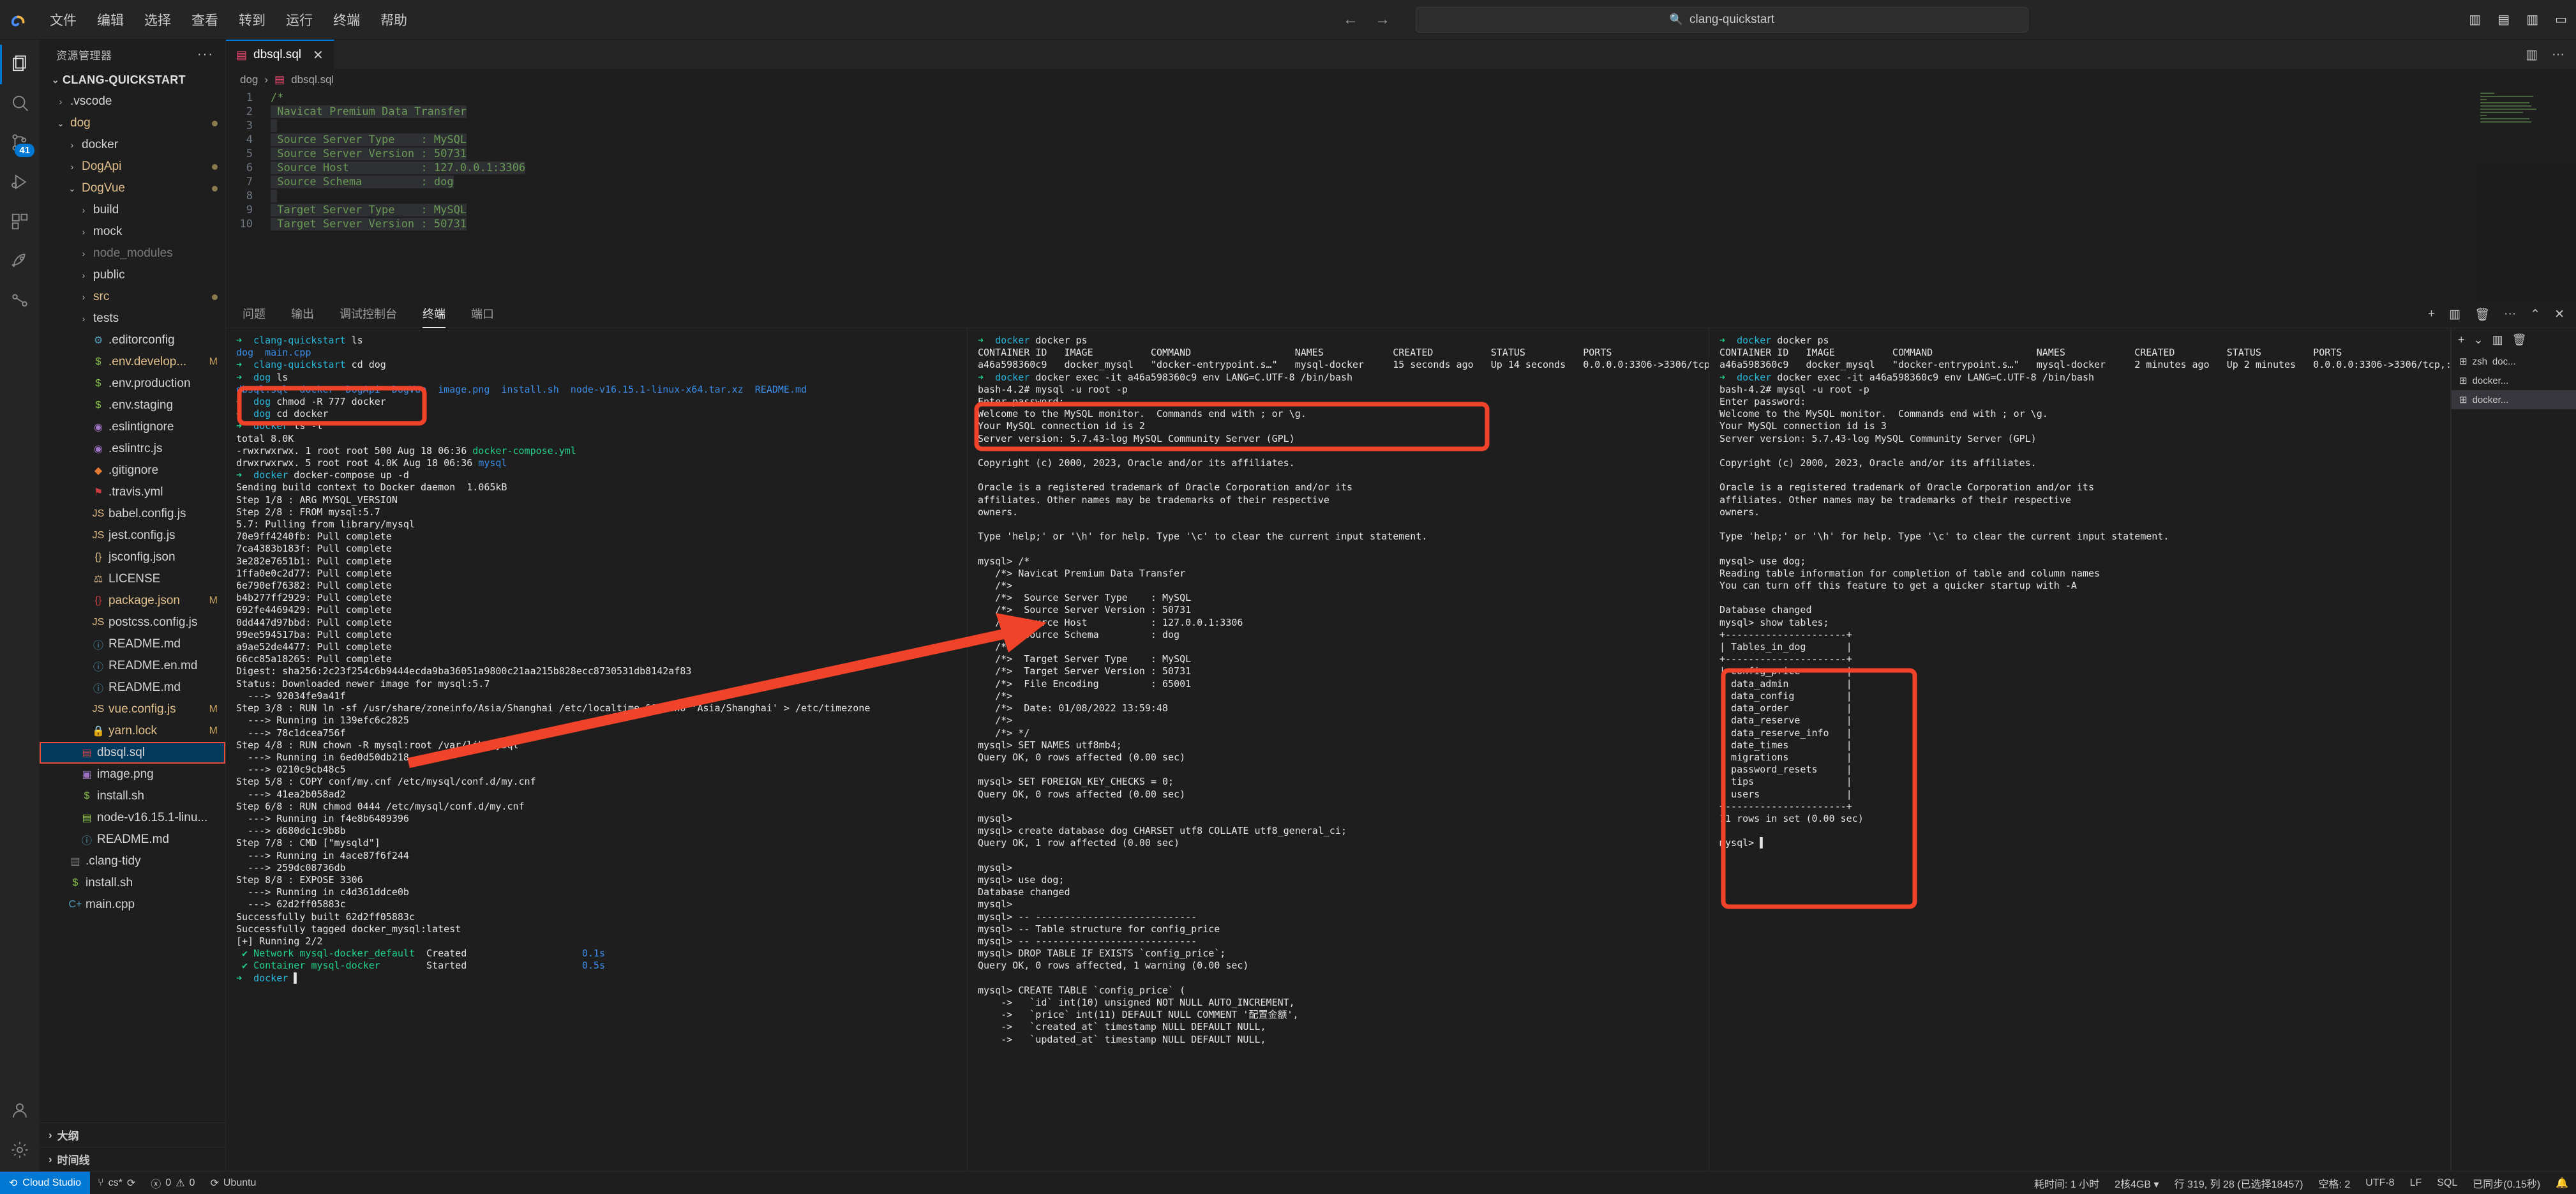  What do you see at coordinates (1382, 20) in the screenshot?
I see `navigate-forward-icon: →` at bounding box center [1382, 20].